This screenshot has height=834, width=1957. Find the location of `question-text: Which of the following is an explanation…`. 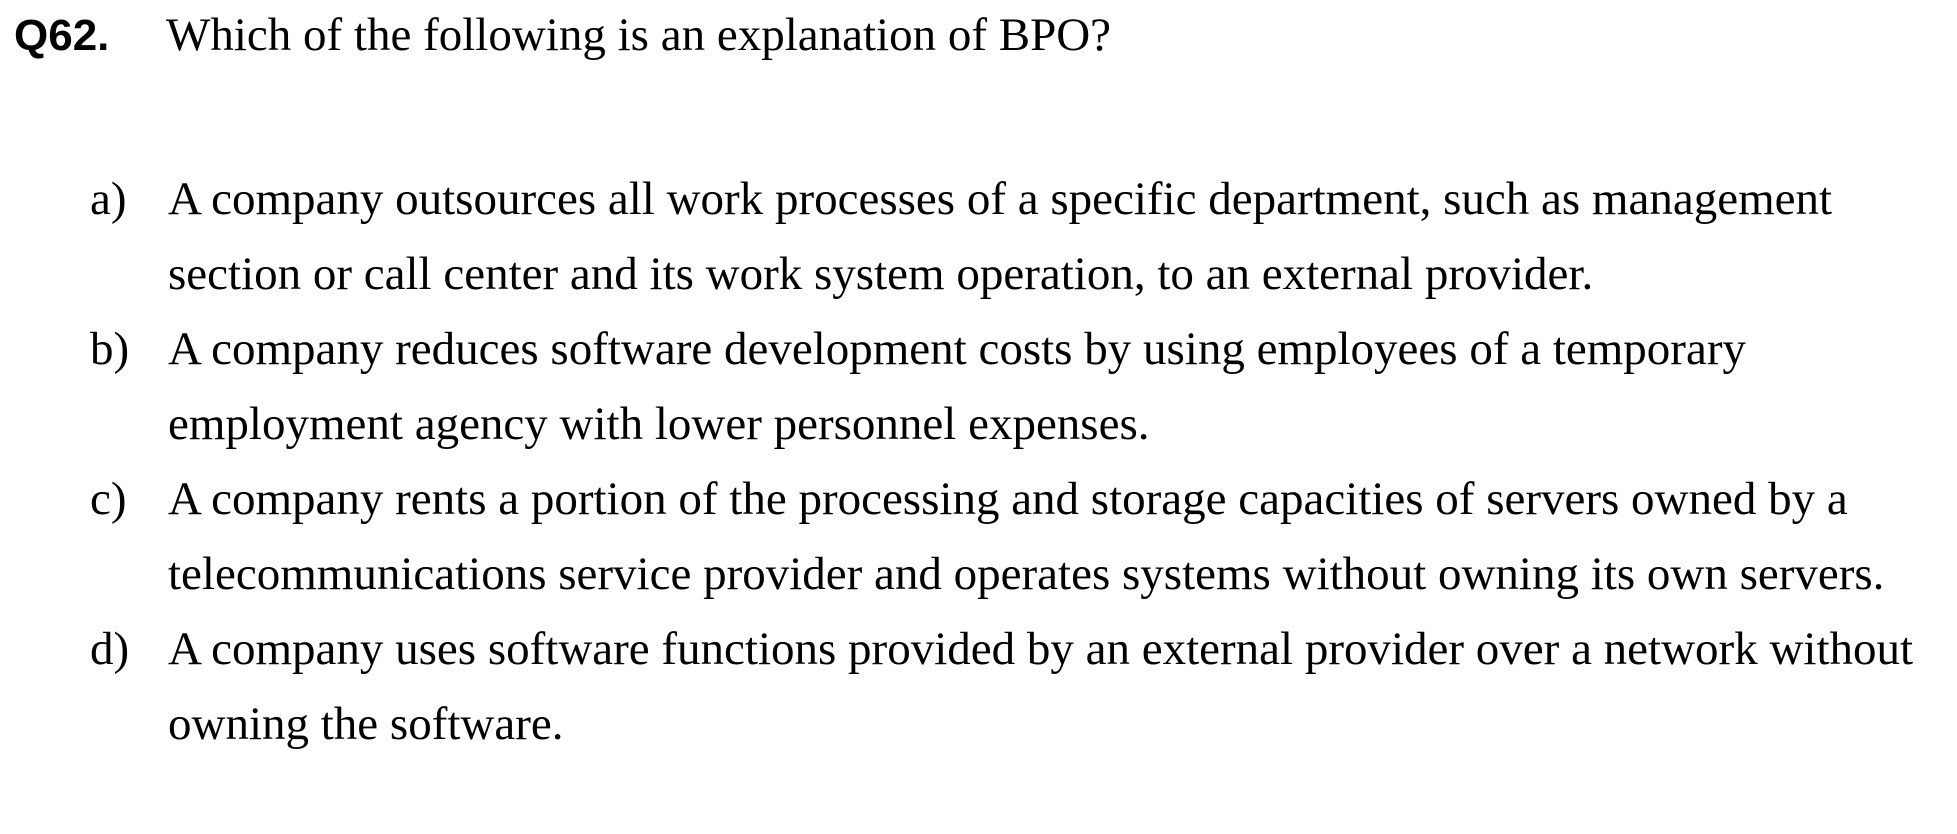

question-text: Which of the following is an explanation… is located at coordinates (639, 35).